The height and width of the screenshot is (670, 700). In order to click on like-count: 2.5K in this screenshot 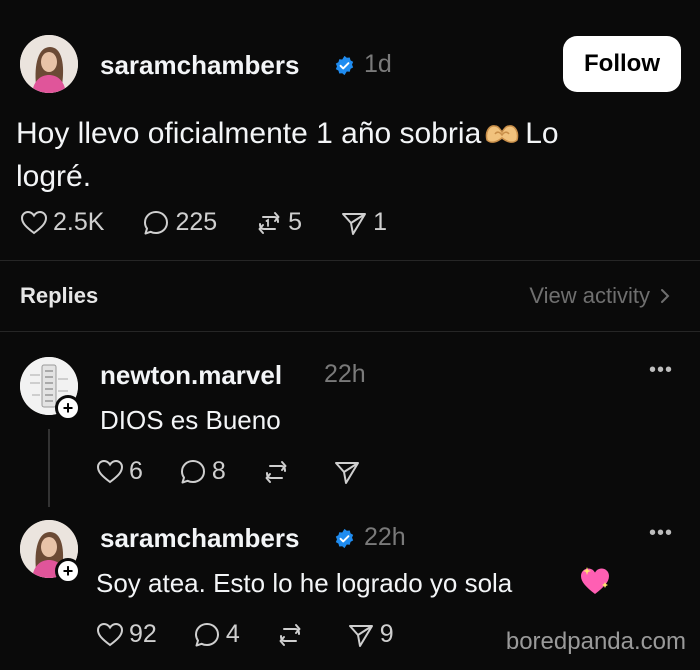, I will do `click(79, 222)`.